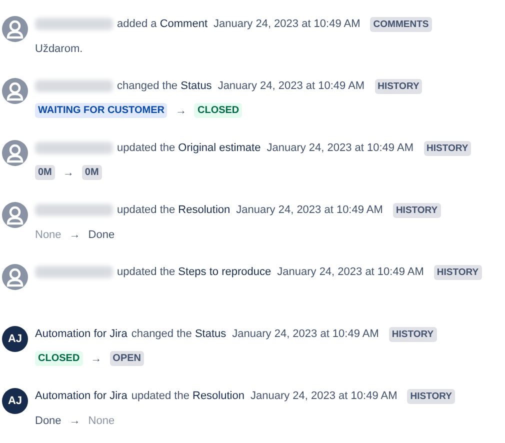 Image resolution: width=505 pixels, height=443 pixels. I want to click on status-lozenge: OPEN, so click(127, 358).